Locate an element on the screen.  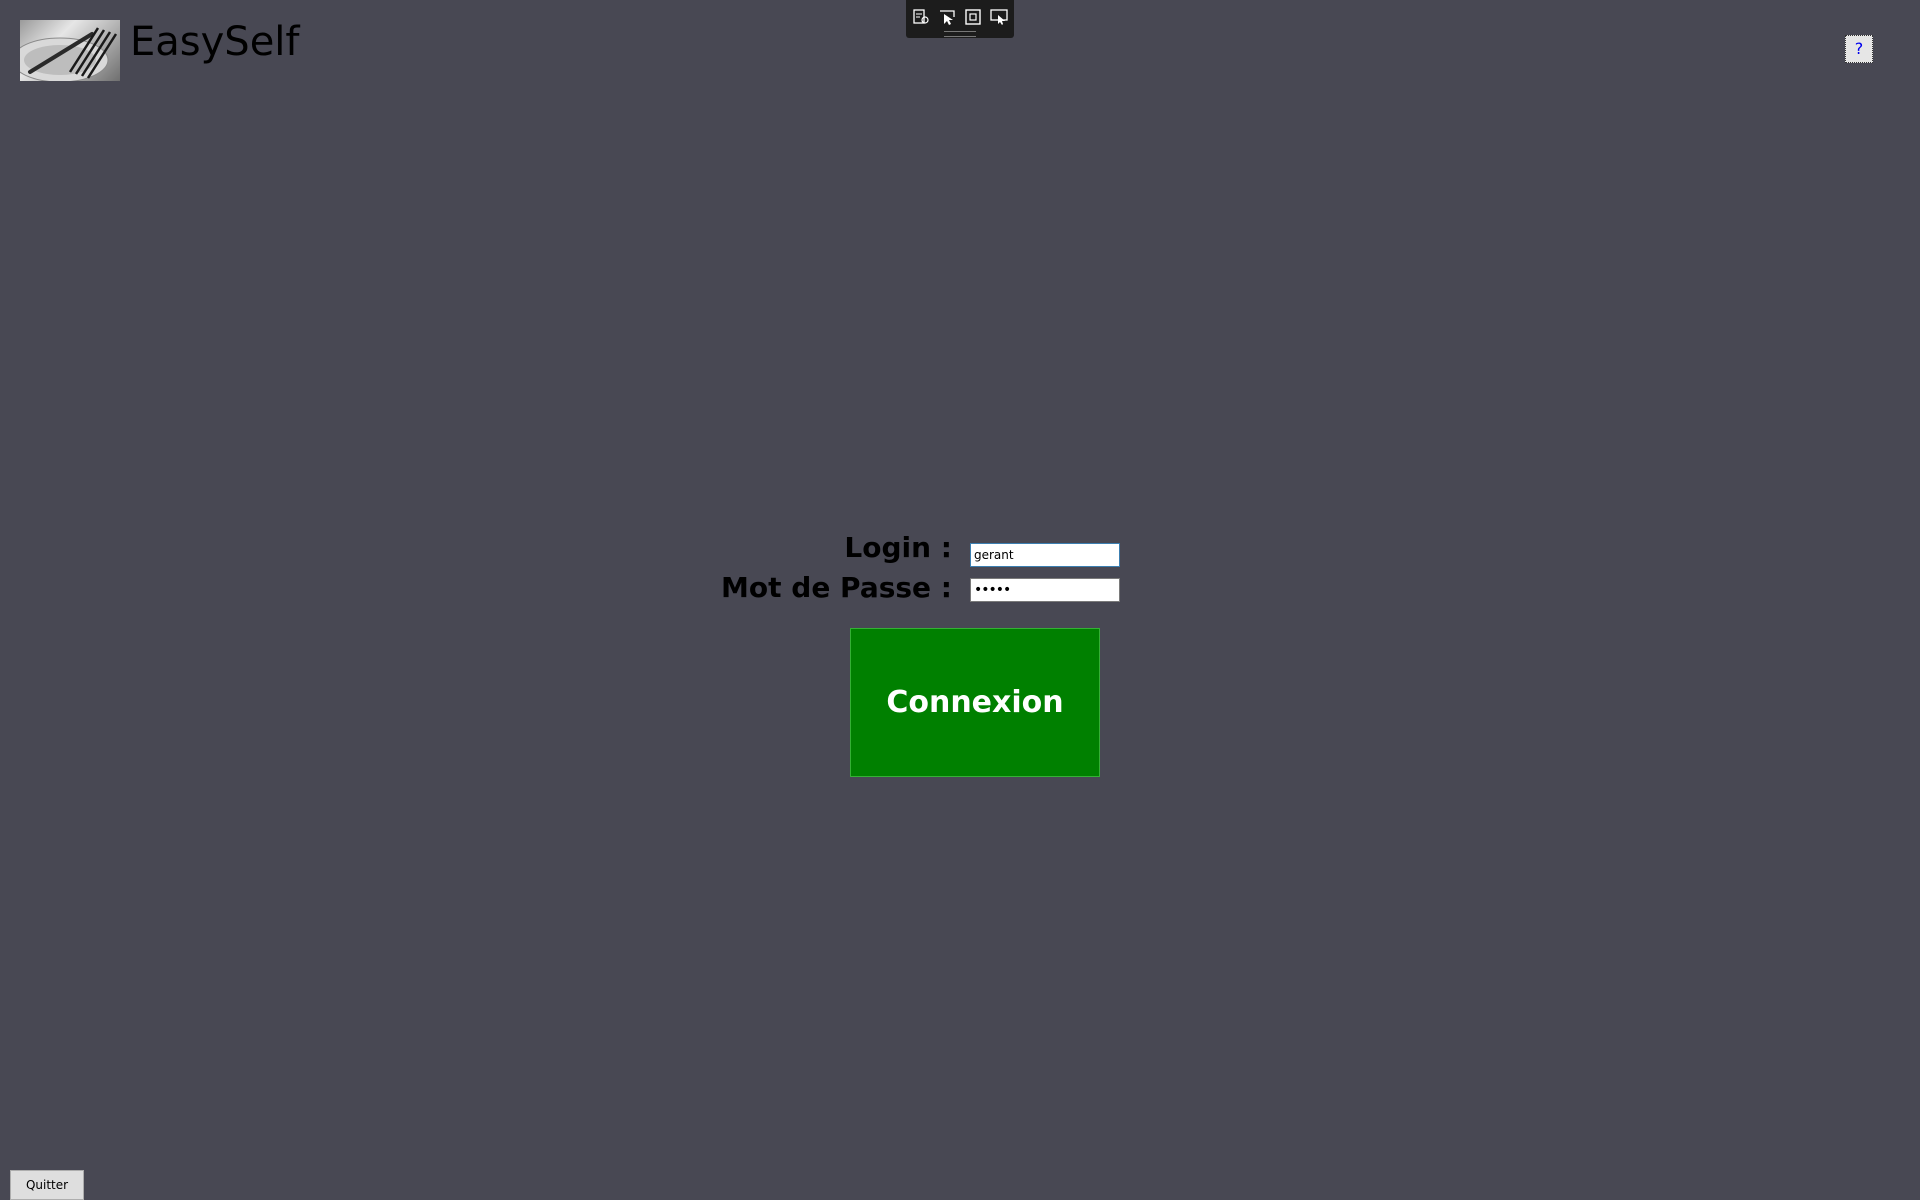
frame-icon is located at coordinates (973, 17).